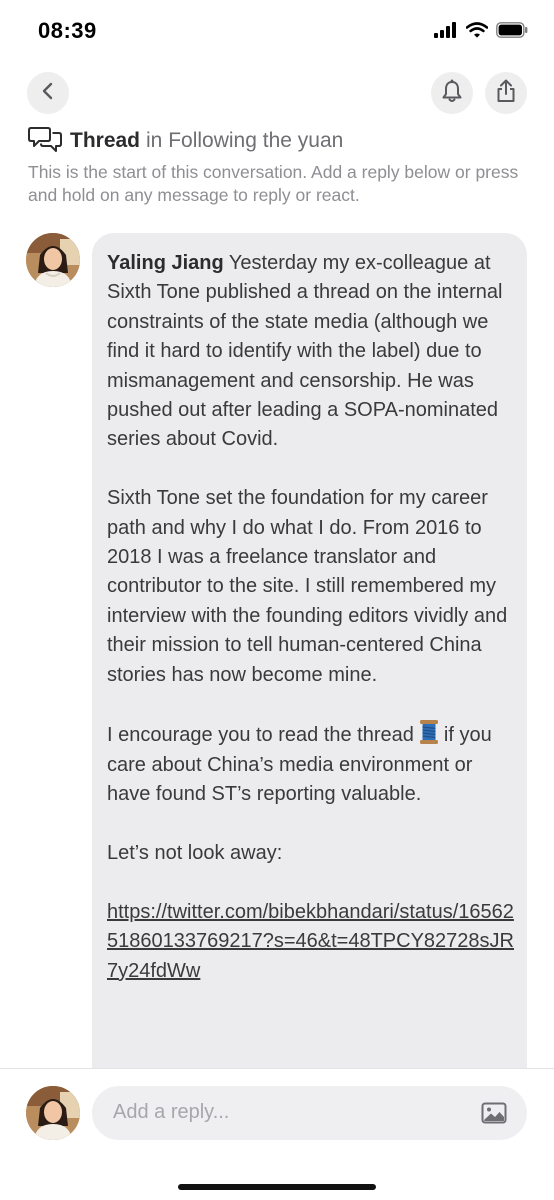 The image size is (554, 1200). Describe the element at coordinates (45, 141) in the screenshot. I see `thread-bubbles-icon` at that location.